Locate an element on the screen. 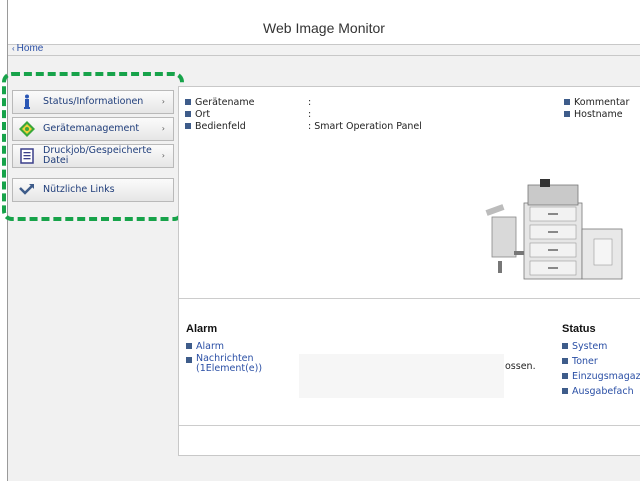 This screenshot has height=481, width=640. device-info-label: Ort is located at coordinates (203, 114).